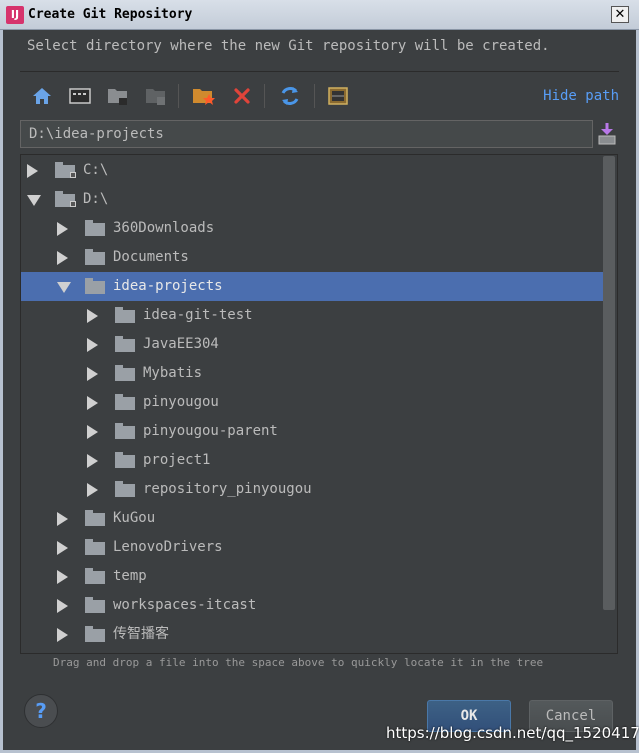 The height and width of the screenshot is (753, 639). I want to click on tree-row-label: D:\, so click(96, 199).